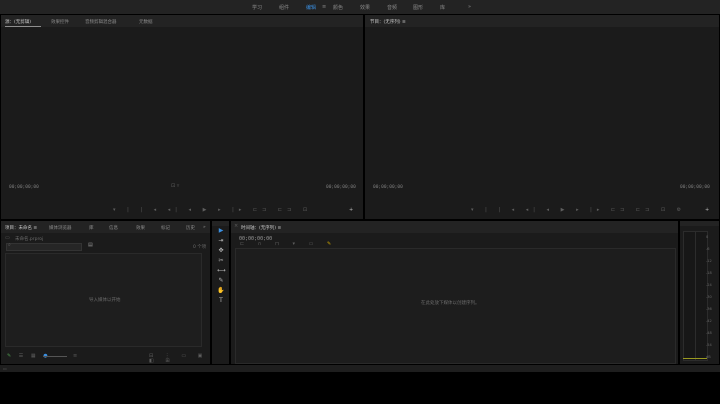  I want to click on ripple-edit-tool-icon: ✥, so click(221, 251).